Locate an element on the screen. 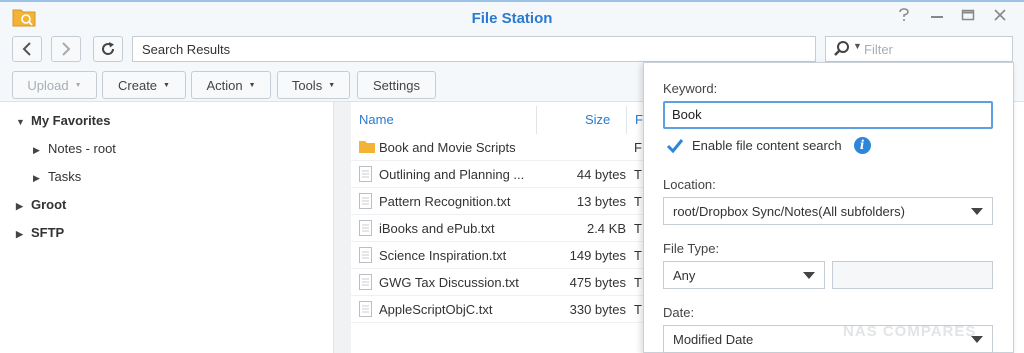  folder-icon is located at coordinates (367, 147).